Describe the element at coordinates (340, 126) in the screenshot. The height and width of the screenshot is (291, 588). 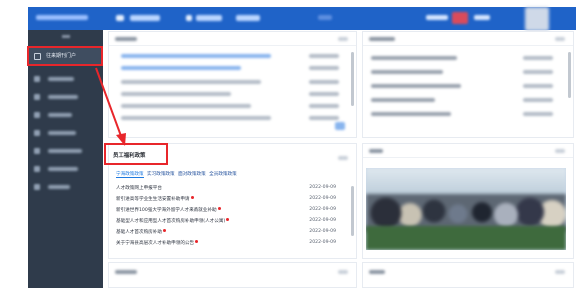
I see `pagination-button` at that location.